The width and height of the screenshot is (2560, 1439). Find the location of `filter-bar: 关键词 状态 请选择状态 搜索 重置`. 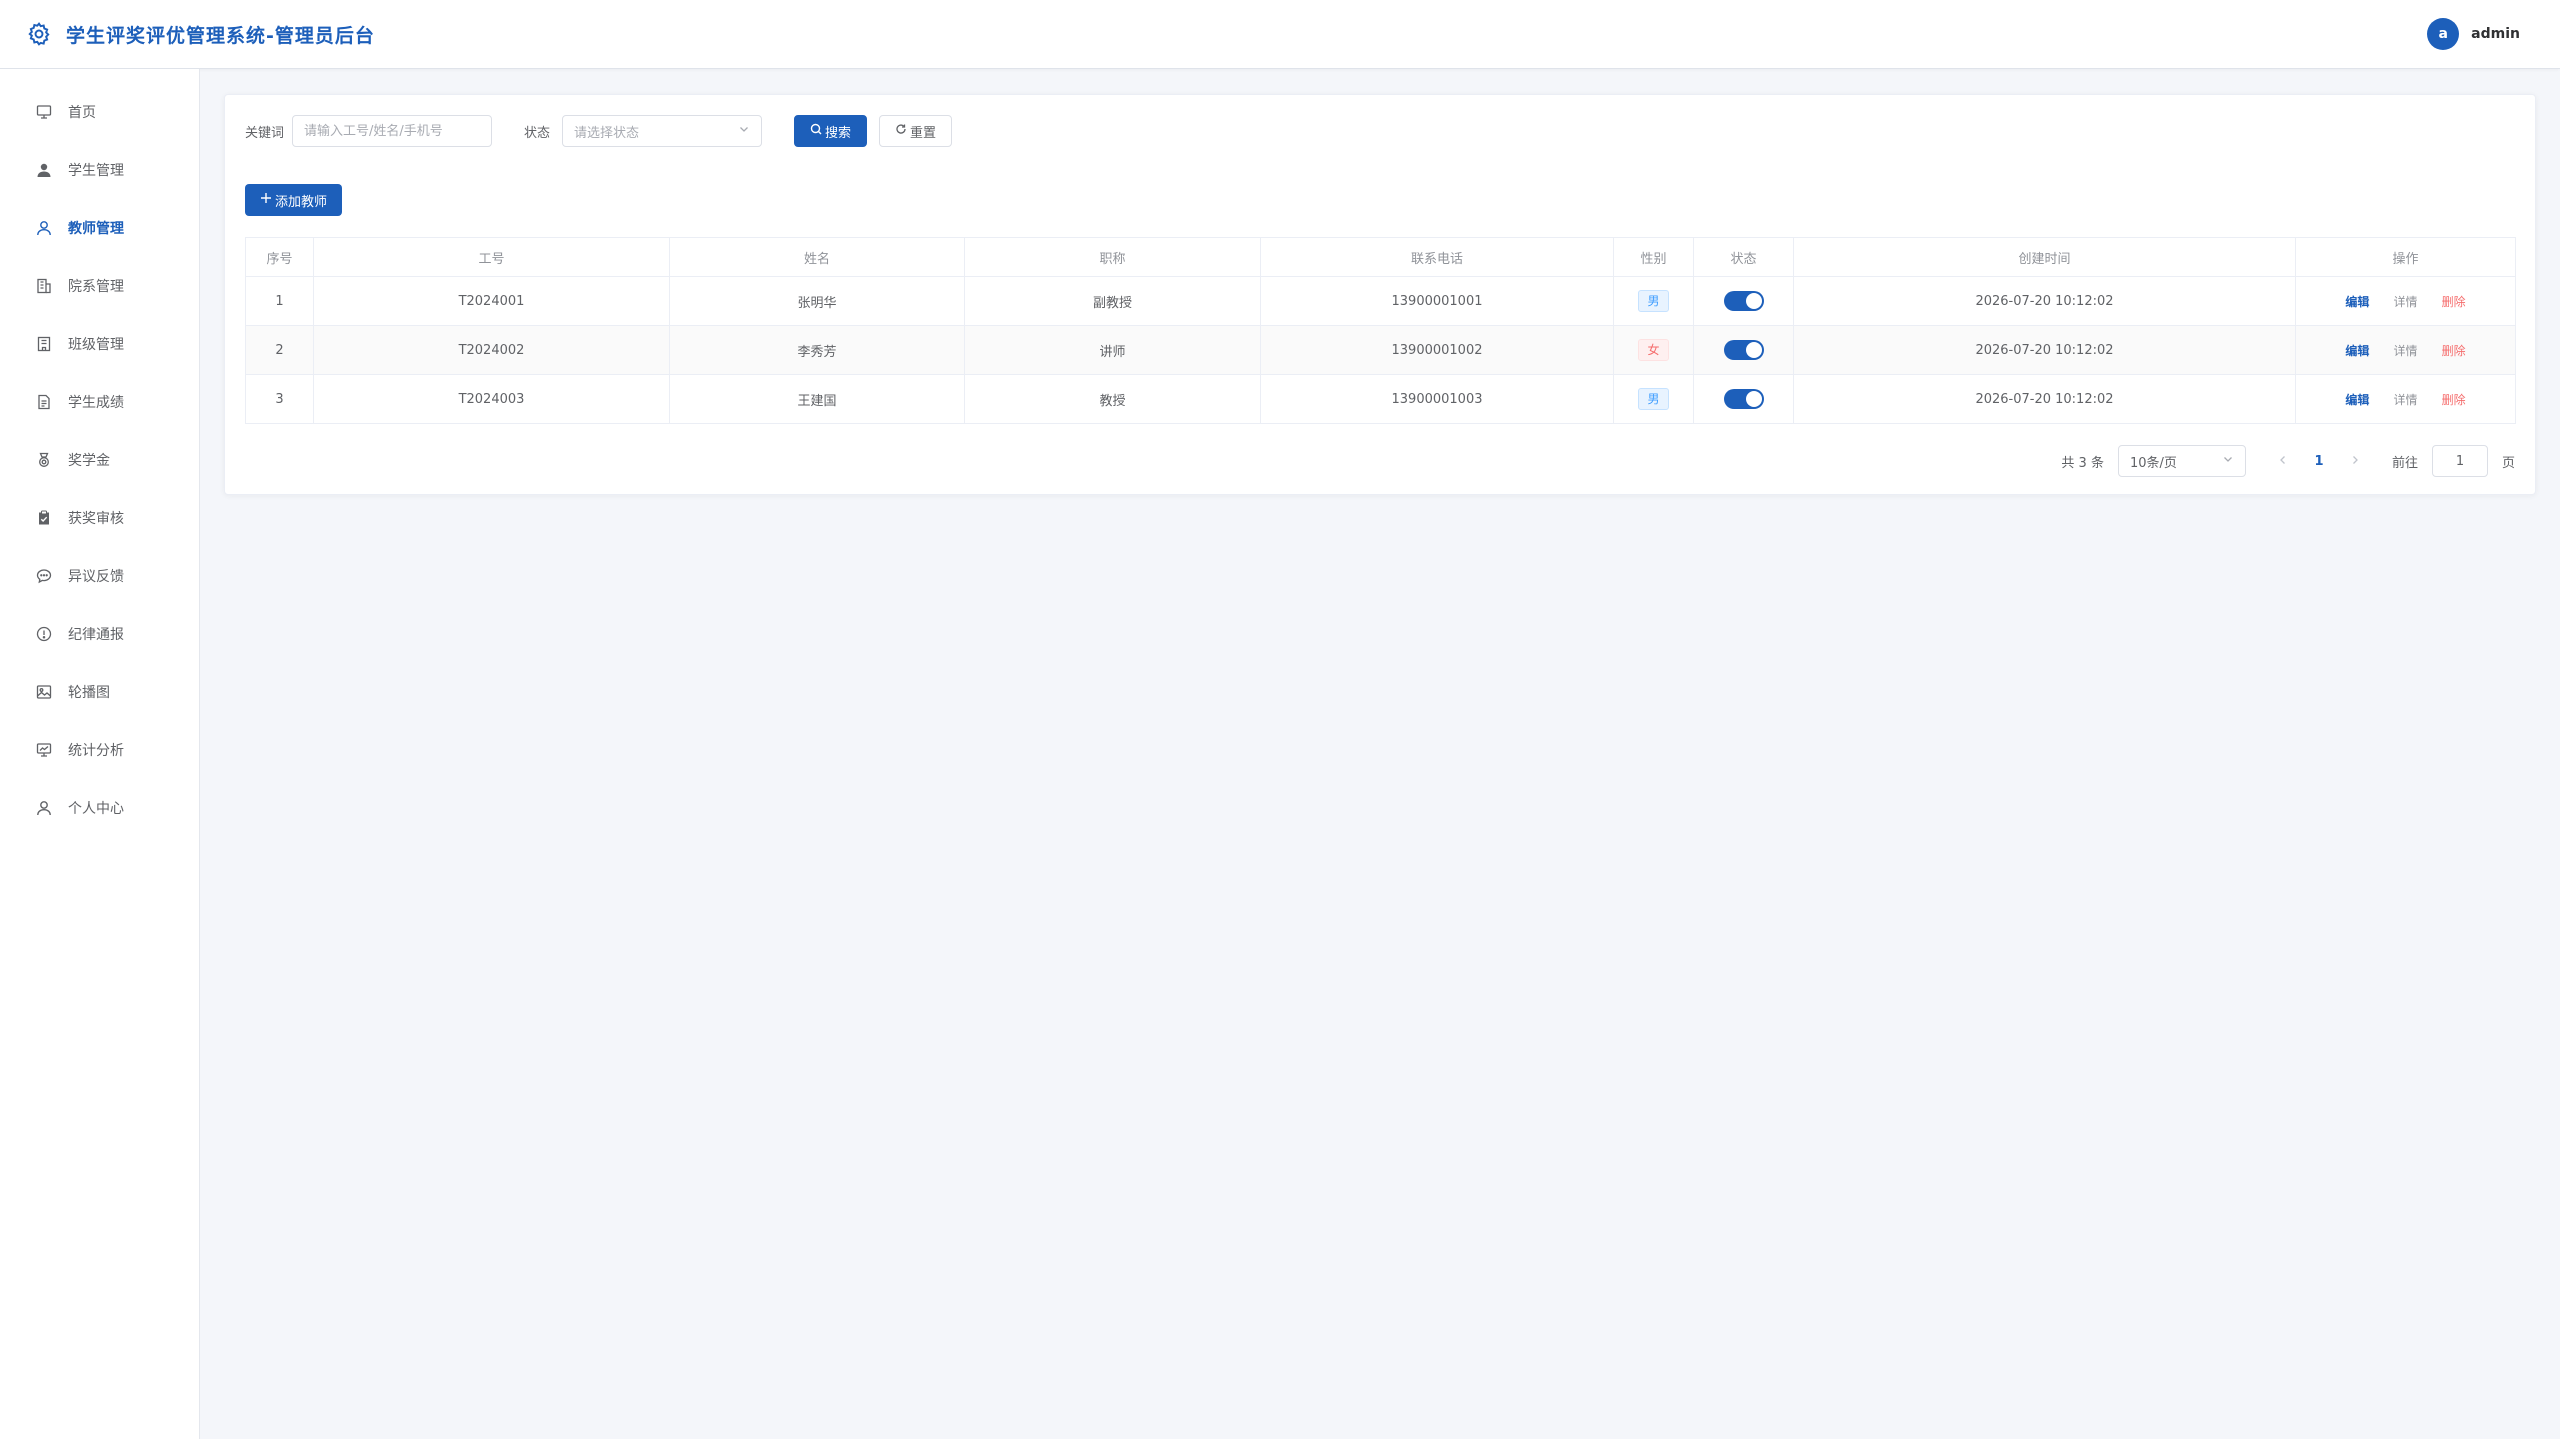

filter-bar: 关键词 状态 请选择状态 搜索 重置 is located at coordinates (599, 131).